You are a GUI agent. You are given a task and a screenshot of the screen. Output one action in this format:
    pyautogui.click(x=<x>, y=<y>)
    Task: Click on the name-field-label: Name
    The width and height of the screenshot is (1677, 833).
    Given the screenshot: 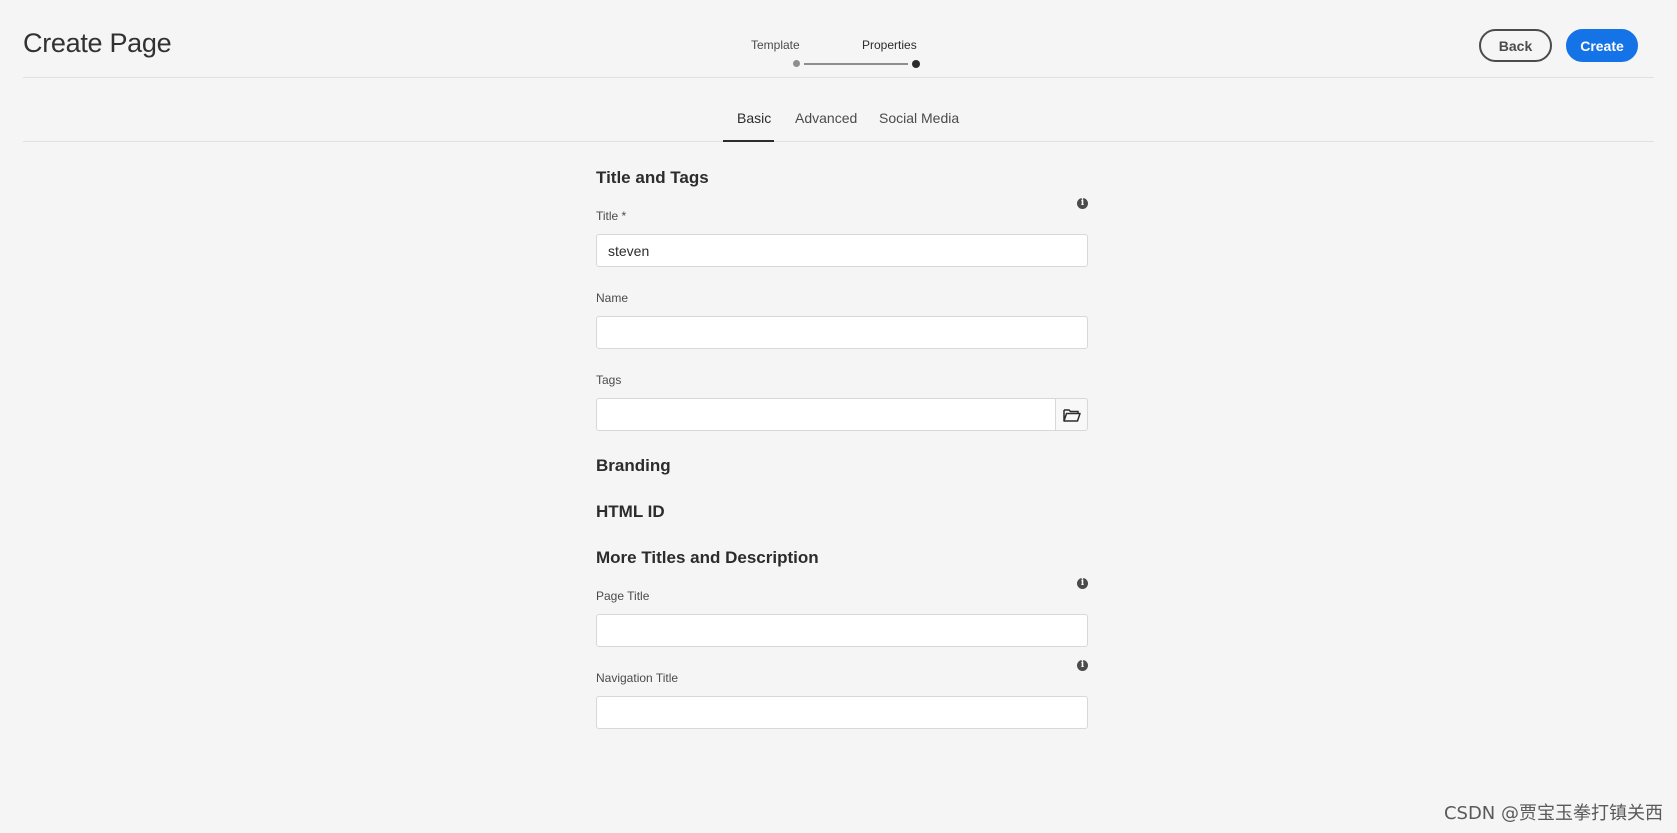 What is the action you would take?
    pyautogui.click(x=612, y=298)
    